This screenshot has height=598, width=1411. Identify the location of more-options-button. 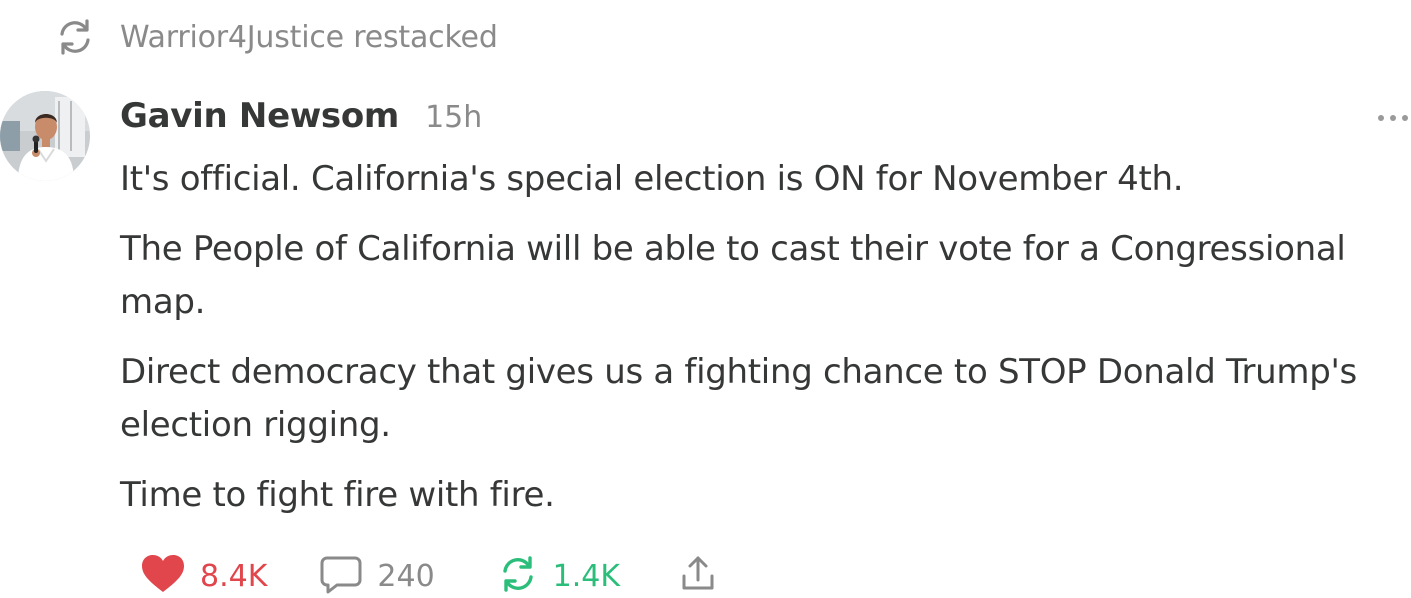
(1393, 116).